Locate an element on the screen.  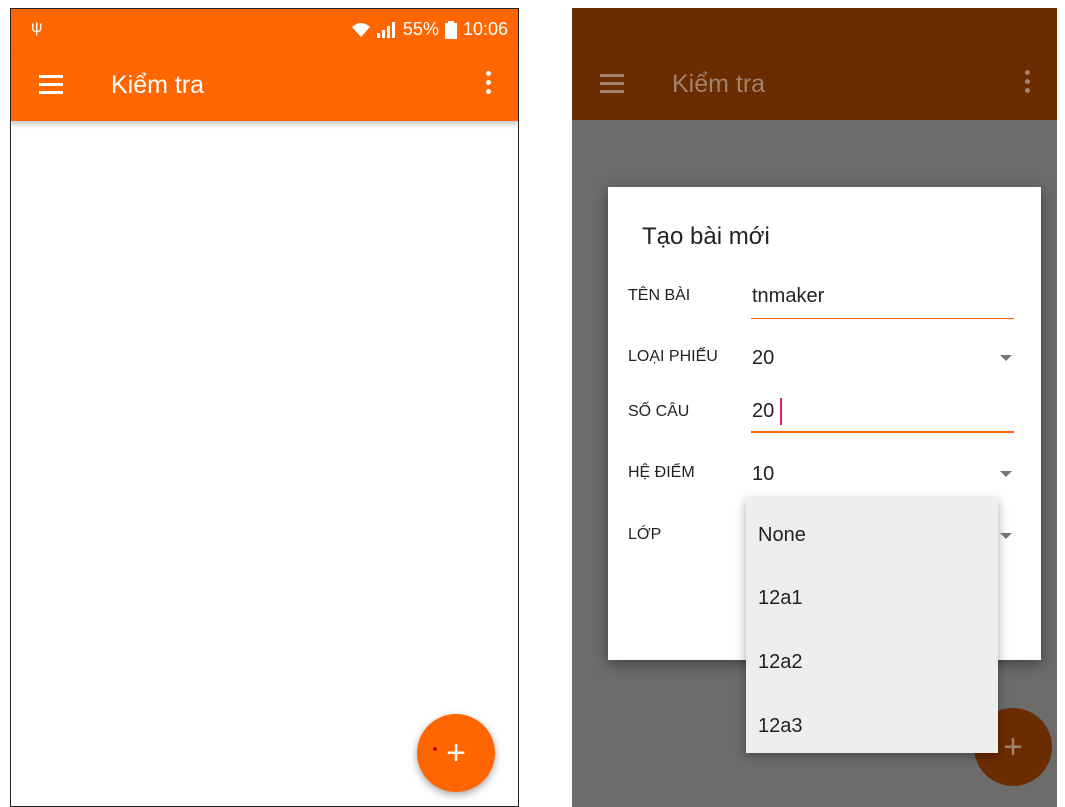
dropdown-option-12a3: 12a3 is located at coordinates (780, 726).